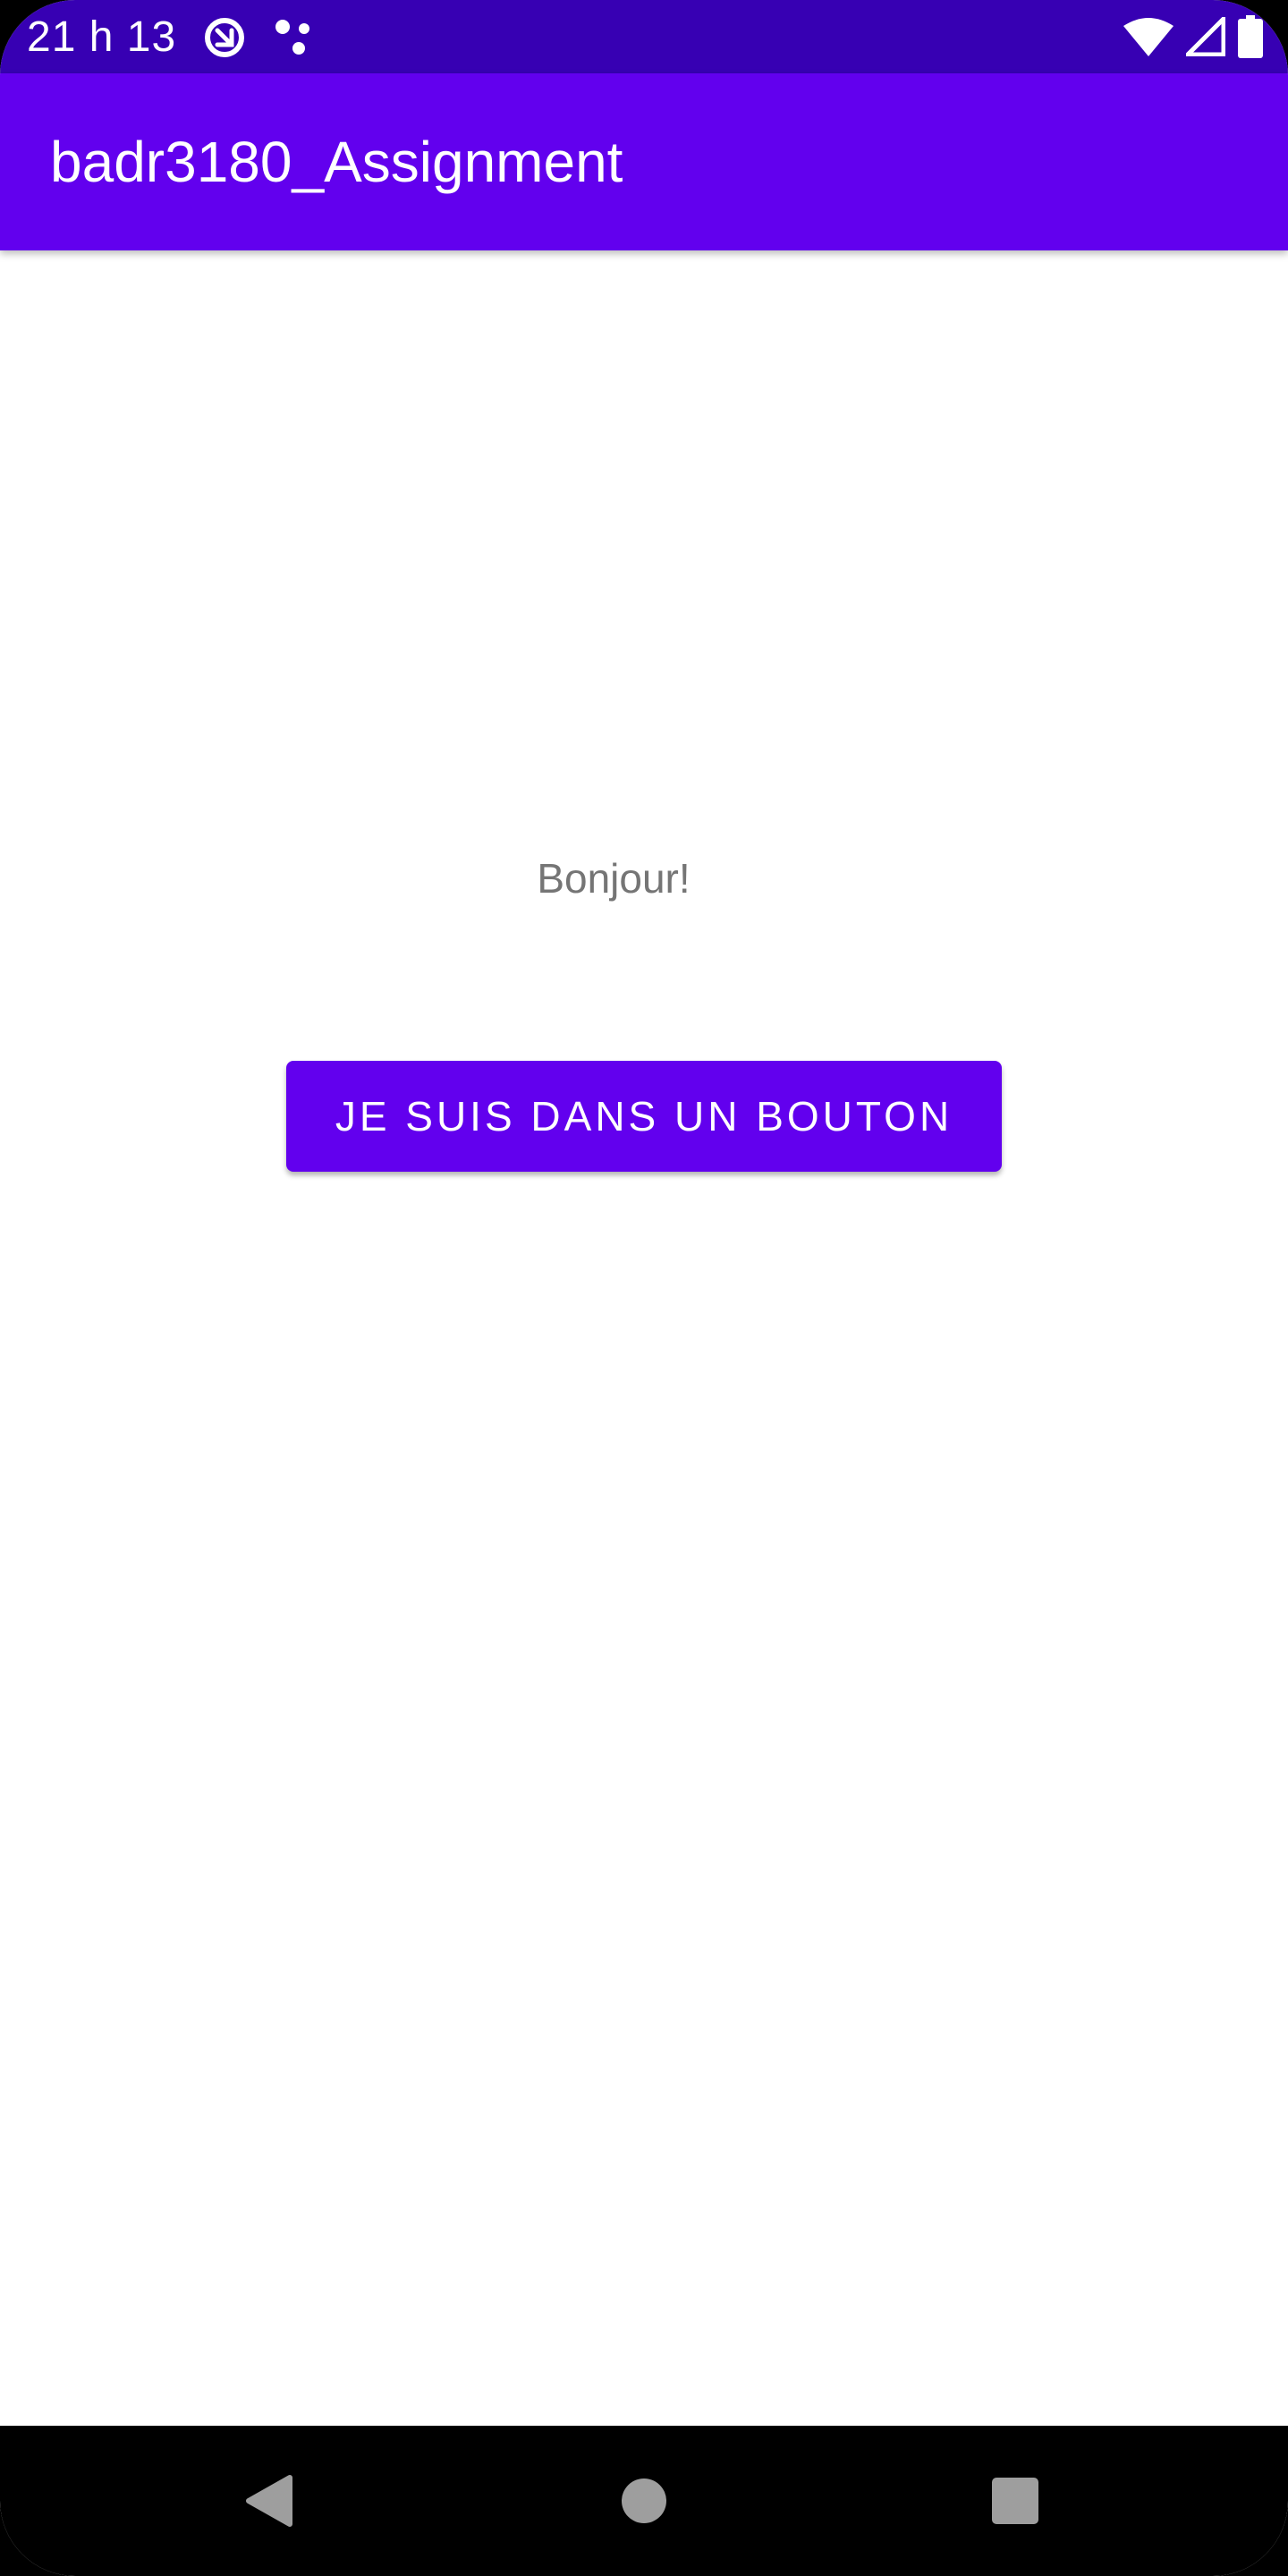 The width and height of the screenshot is (1288, 2576). What do you see at coordinates (102, 37) in the screenshot?
I see `status-time: 21 h 13` at bounding box center [102, 37].